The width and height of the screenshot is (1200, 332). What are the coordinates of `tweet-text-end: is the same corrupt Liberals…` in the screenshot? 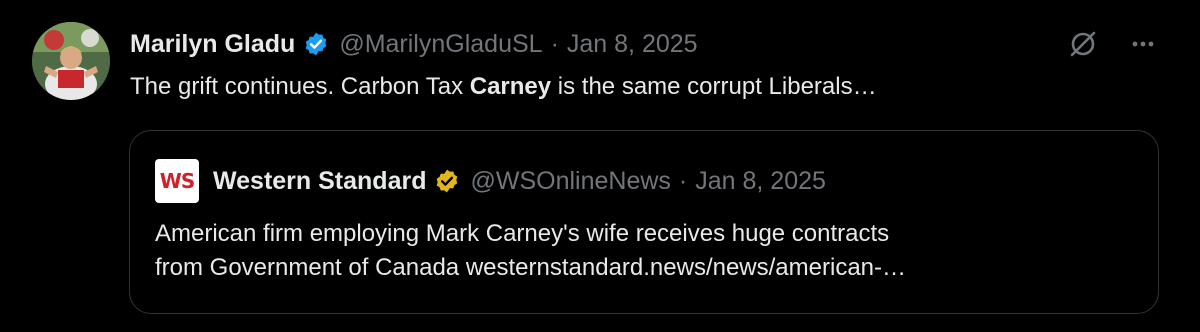 It's located at (714, 86).